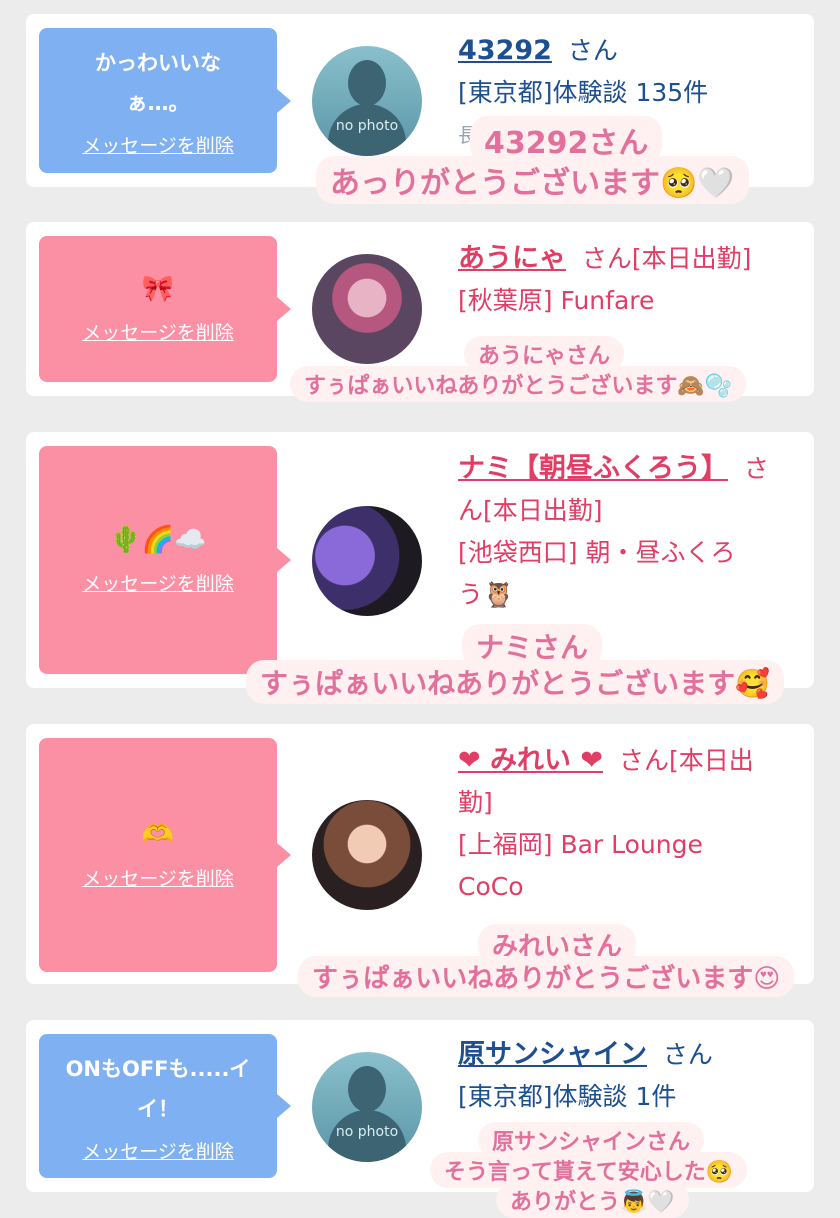 This screenshot has height=1218, width=840. What do you see at coordinates (532, 180) in the screenshot?
I see `overlay-caption: あっりがとうございます🥺🤍` at bounding box center [532, 180].